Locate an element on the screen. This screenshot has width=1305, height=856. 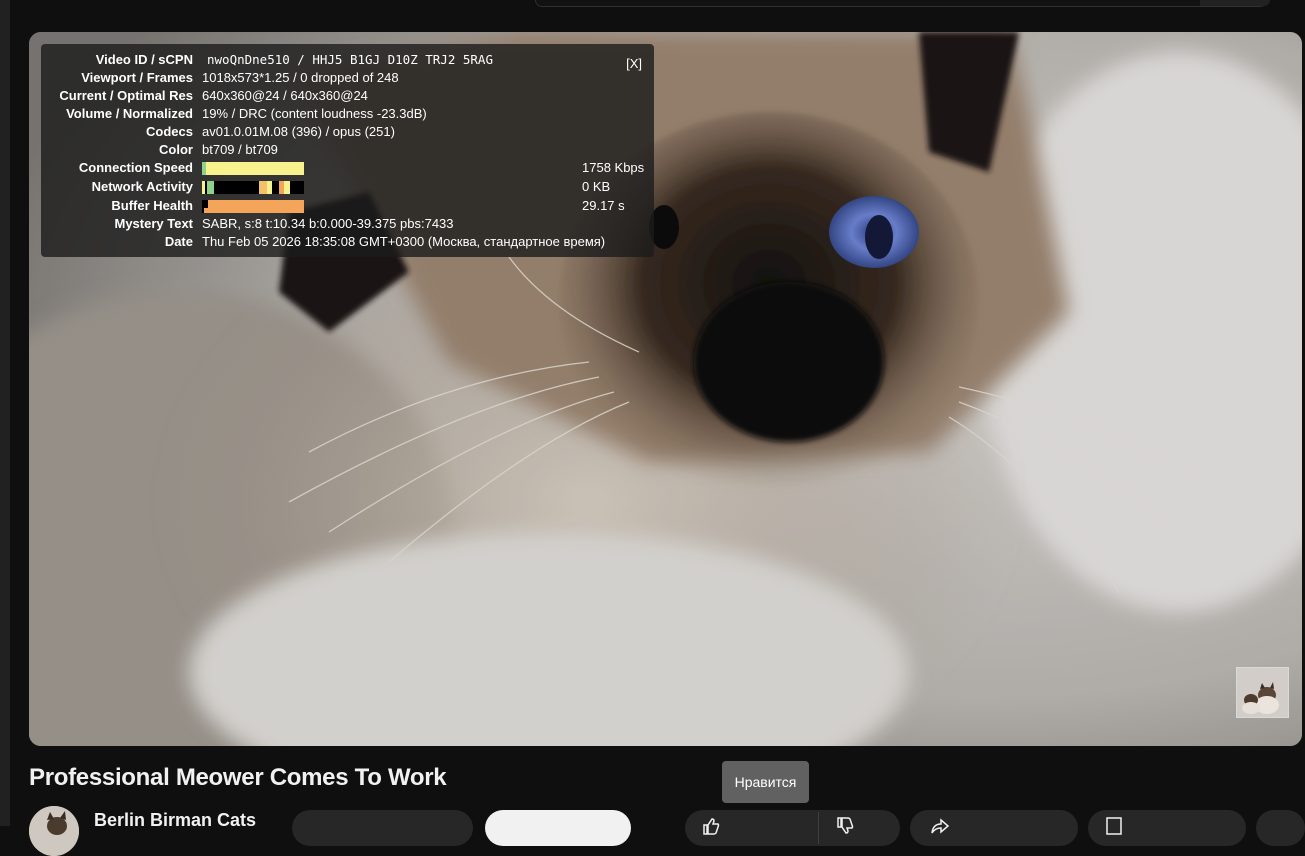
stats-row-codecs: Codecs av01.0.01M.08 (396) / opus (251) is located at coordinates (347, 132).